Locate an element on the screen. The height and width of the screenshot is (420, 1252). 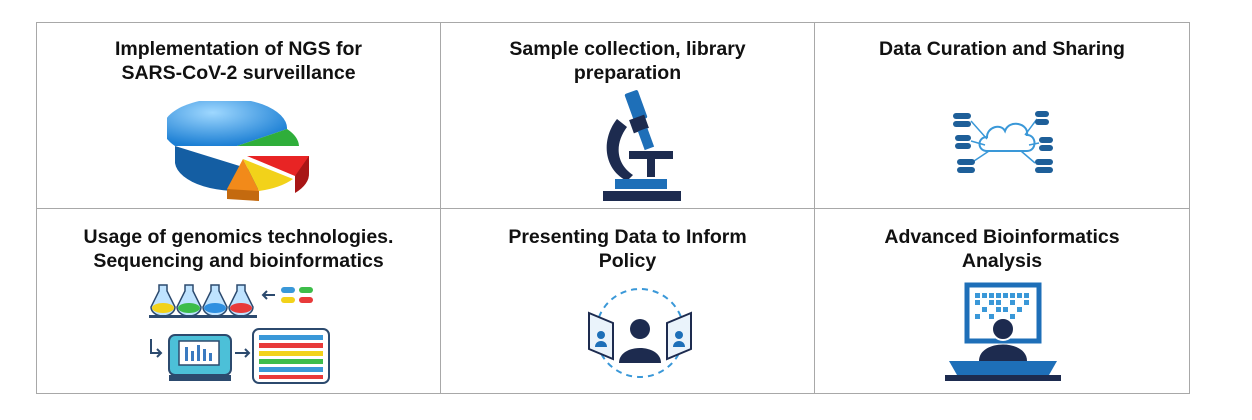
title-line-1: Sample collection, library is located at coordinates (627, 49).